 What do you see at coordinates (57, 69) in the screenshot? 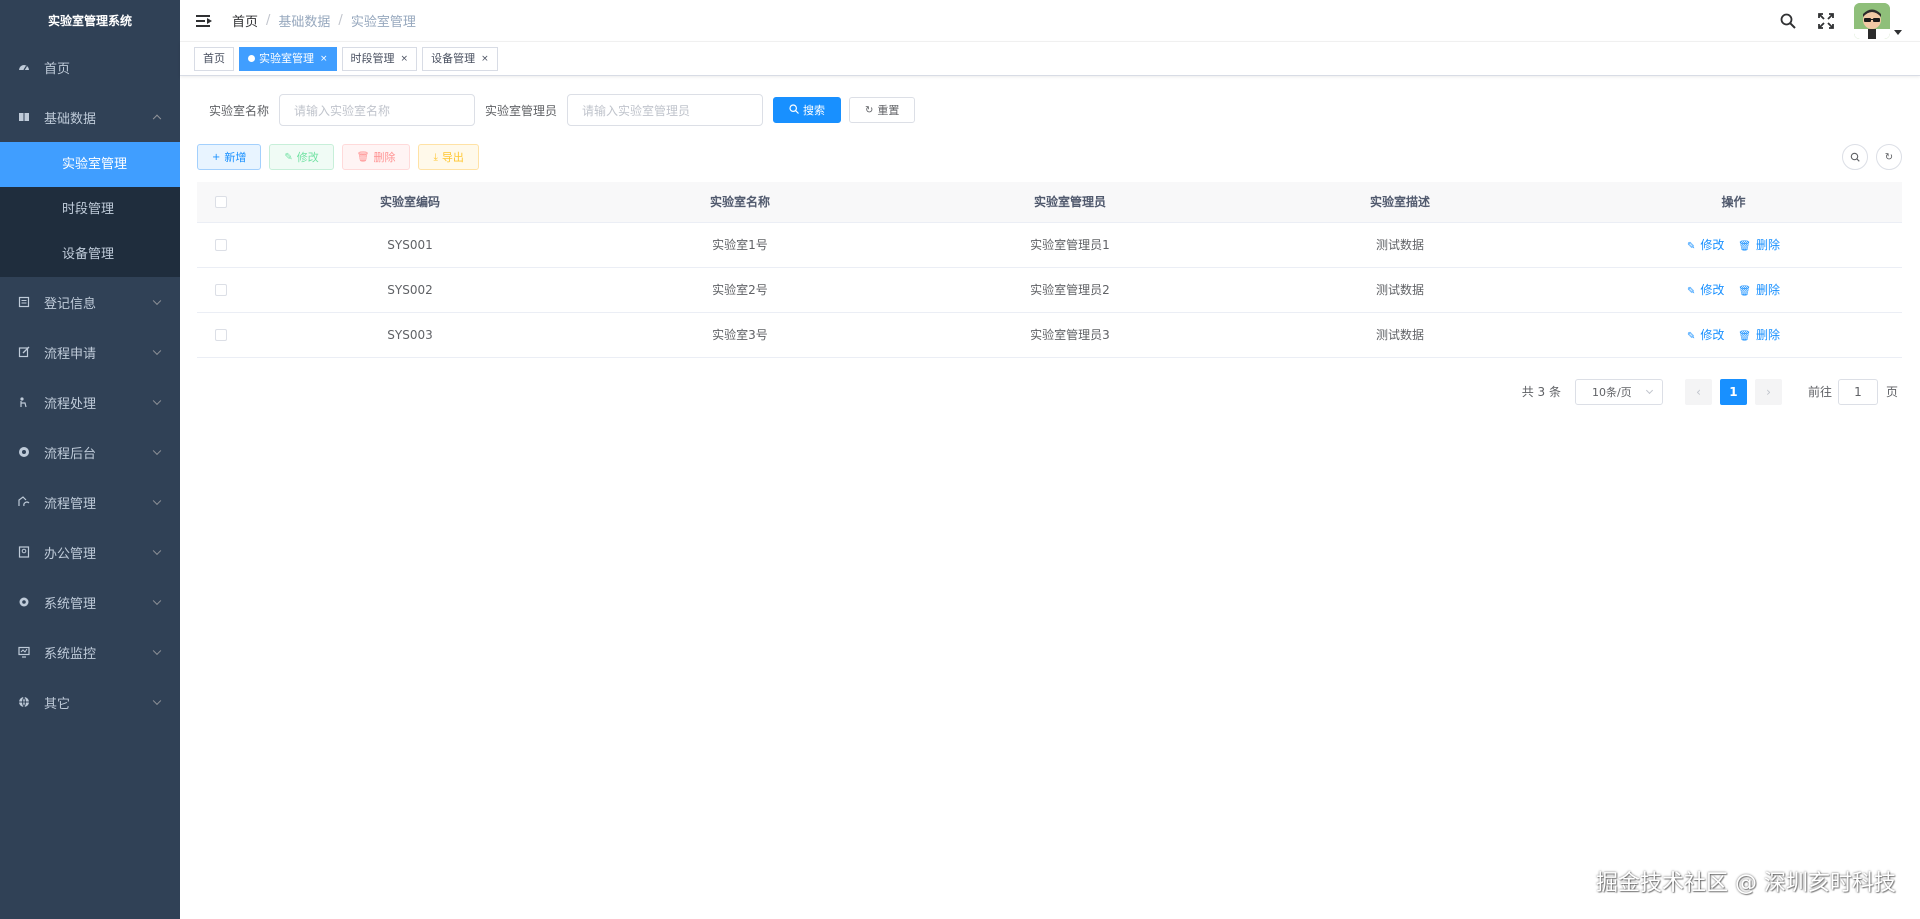
I see `sidebar-item-label: 首页` at bounding box center [57, 69].